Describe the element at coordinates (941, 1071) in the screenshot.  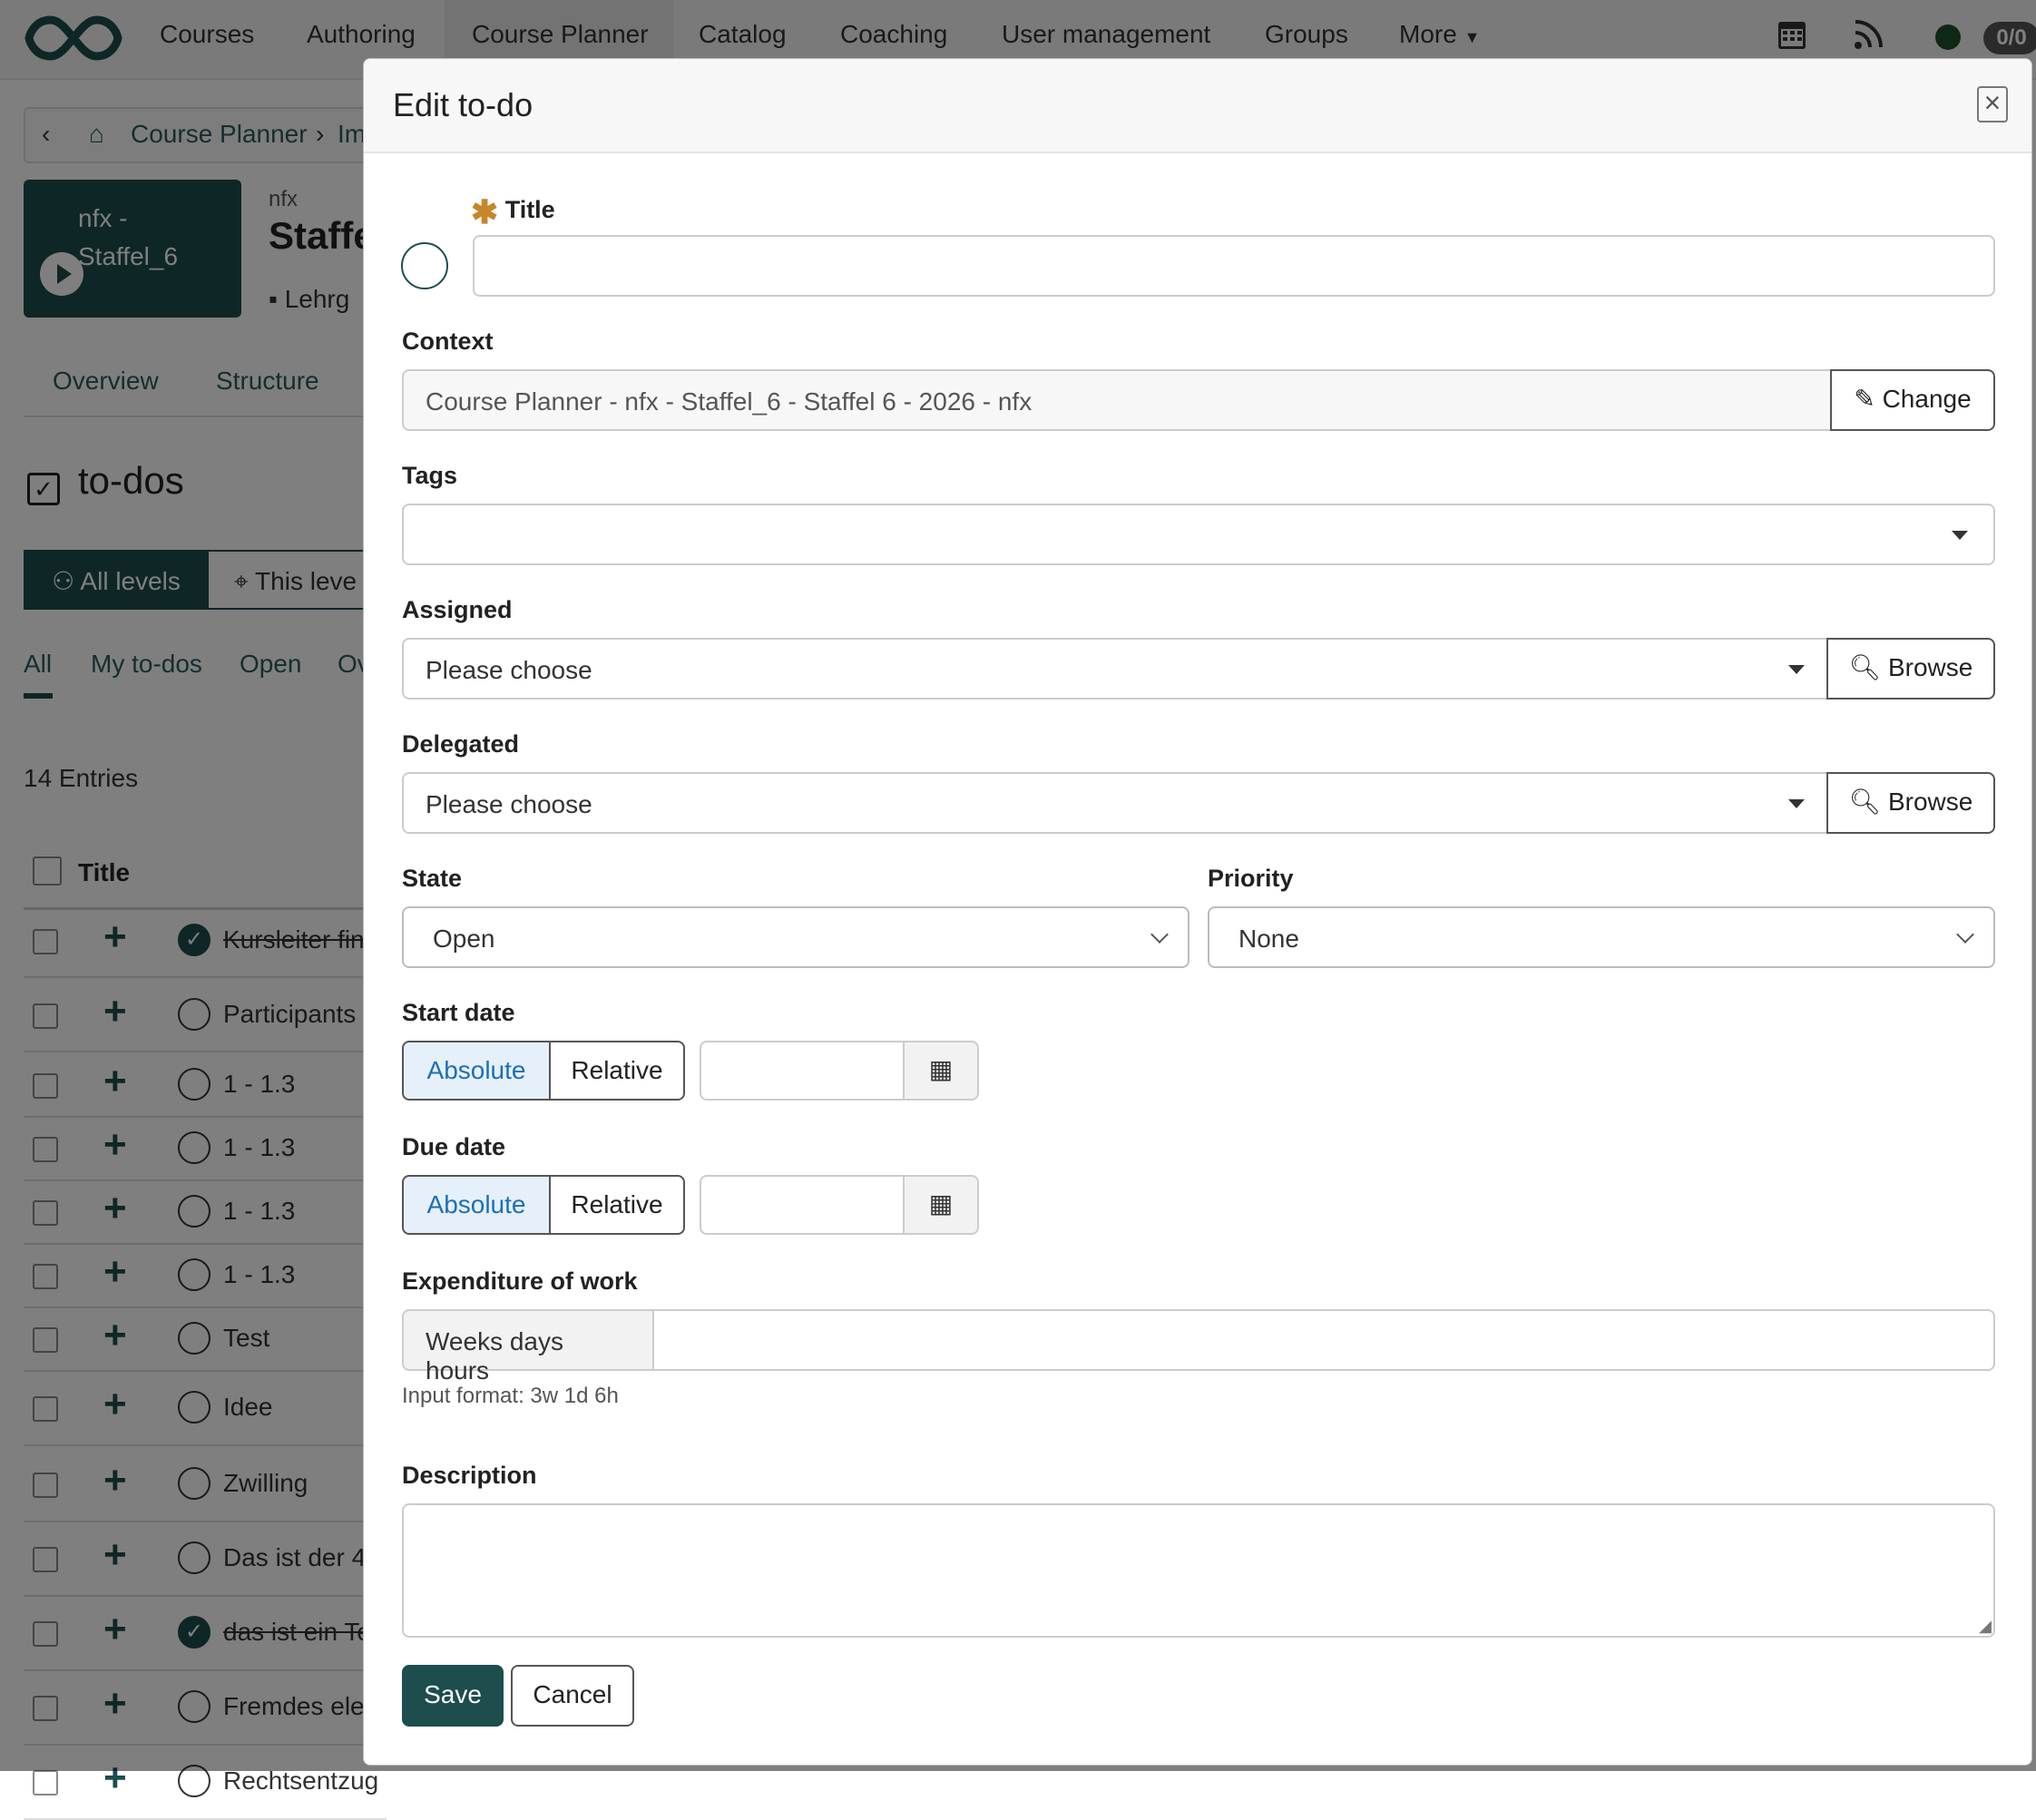
I see `start-calendar-icon: ▦` at that location.